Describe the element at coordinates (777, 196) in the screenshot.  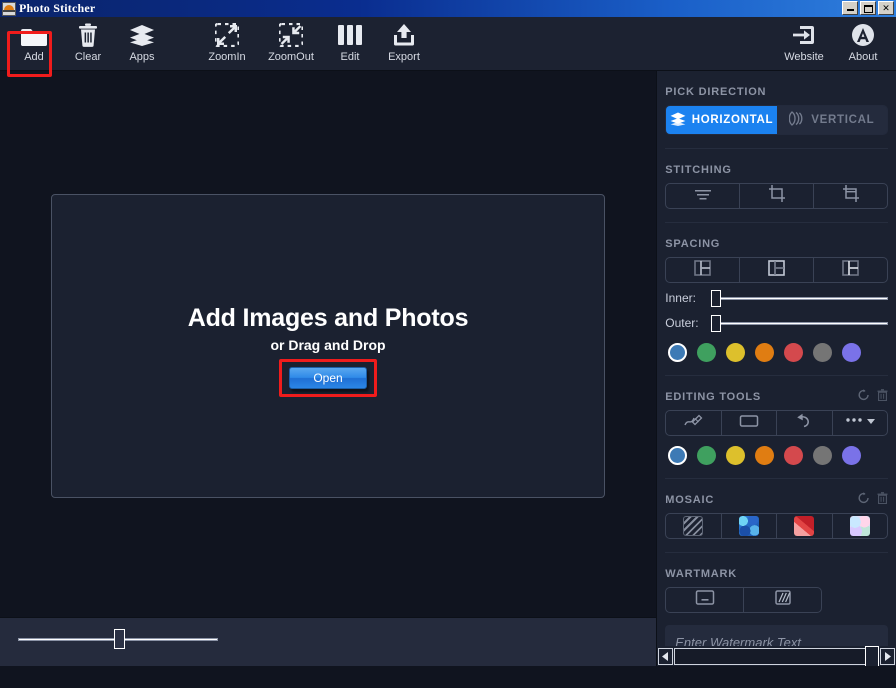
I see `stitching-crop-button` at that location.